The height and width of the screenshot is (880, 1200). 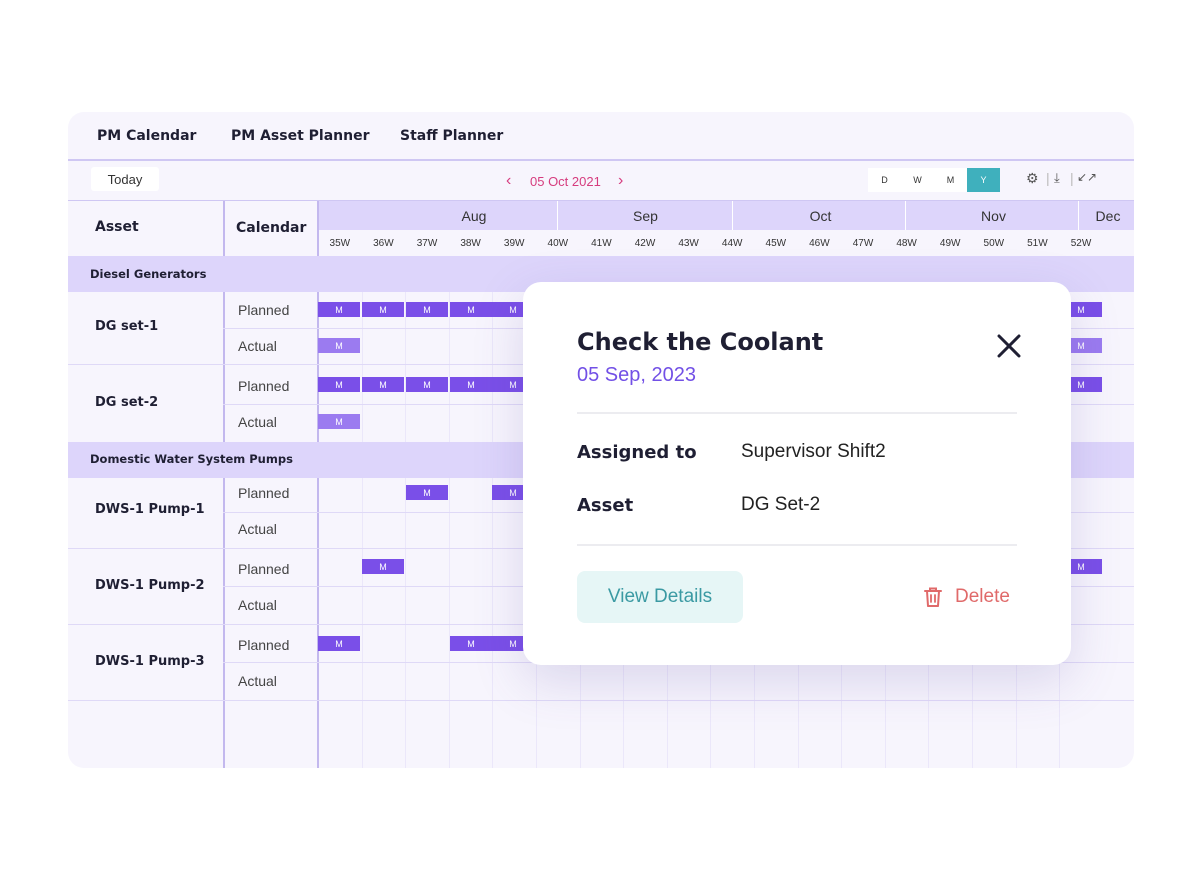 I want to click on asset-name: DWS-1 Pump-2, so click(x=150, y=585).